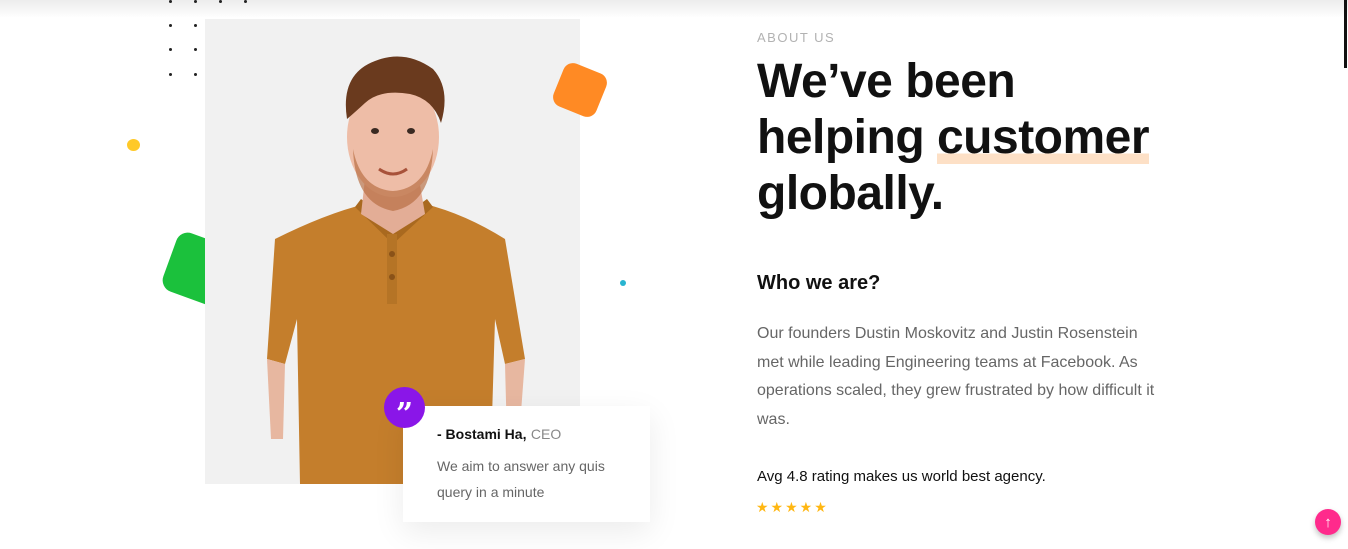 This screenshot has height=549, width=1348. I want to click on arrow-up-icon: ↑, so click(1328, 522).